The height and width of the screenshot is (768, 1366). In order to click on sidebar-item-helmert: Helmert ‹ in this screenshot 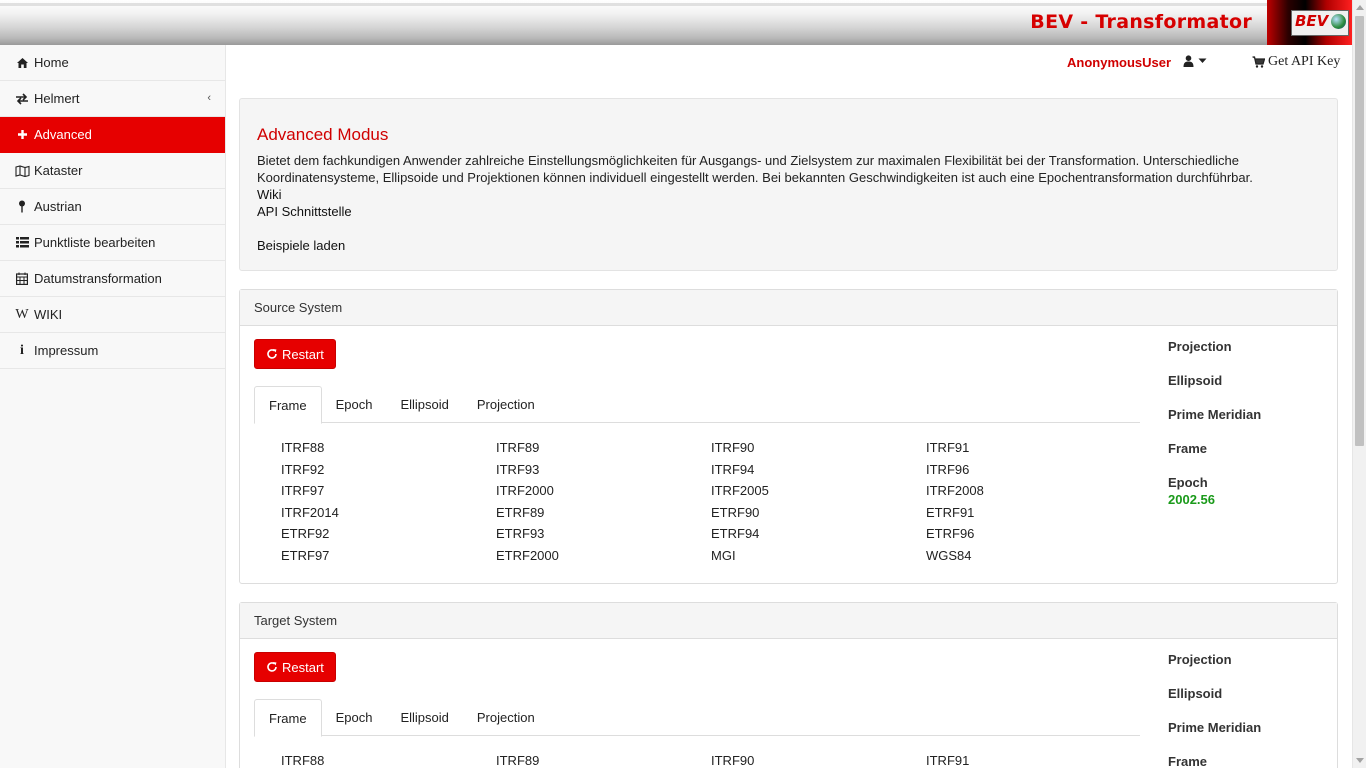, I will do `click(112, 99)`.